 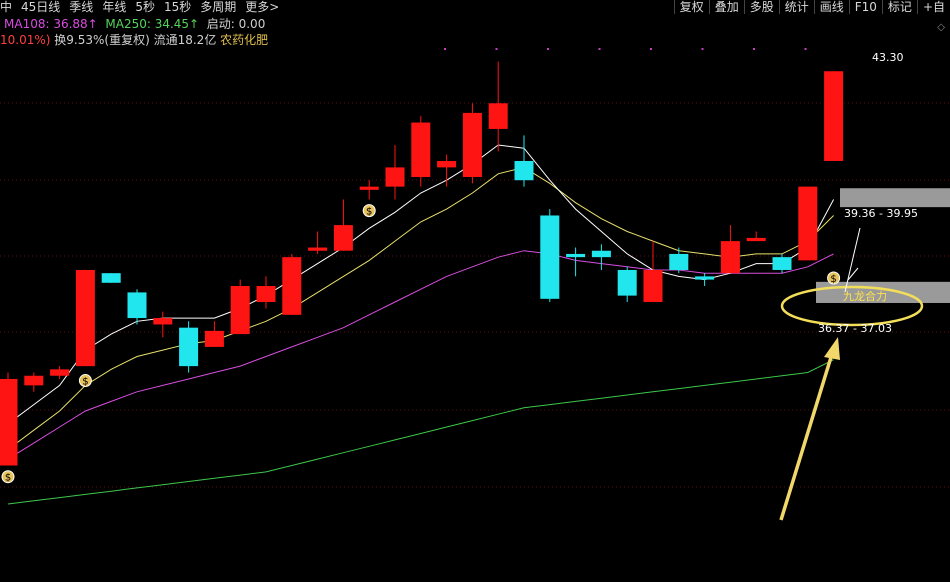 What do you see at coordinates (895, 198) in the screenshot?
I see `upper-gap-band` at bounding box center [895, 198].